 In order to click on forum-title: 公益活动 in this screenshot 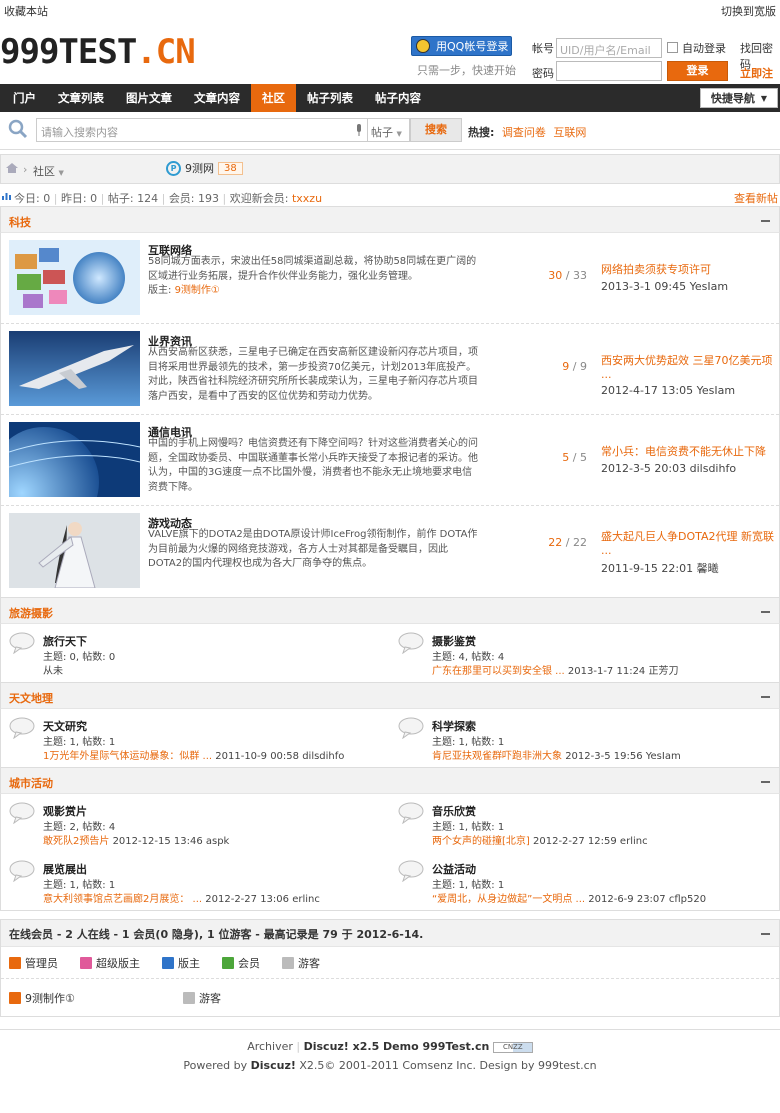, I will do `click(454, 869)`.